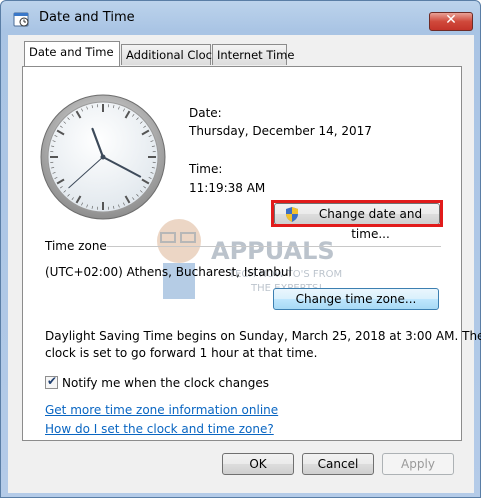  I want to click on time-zone-divider, so click(274, 246).